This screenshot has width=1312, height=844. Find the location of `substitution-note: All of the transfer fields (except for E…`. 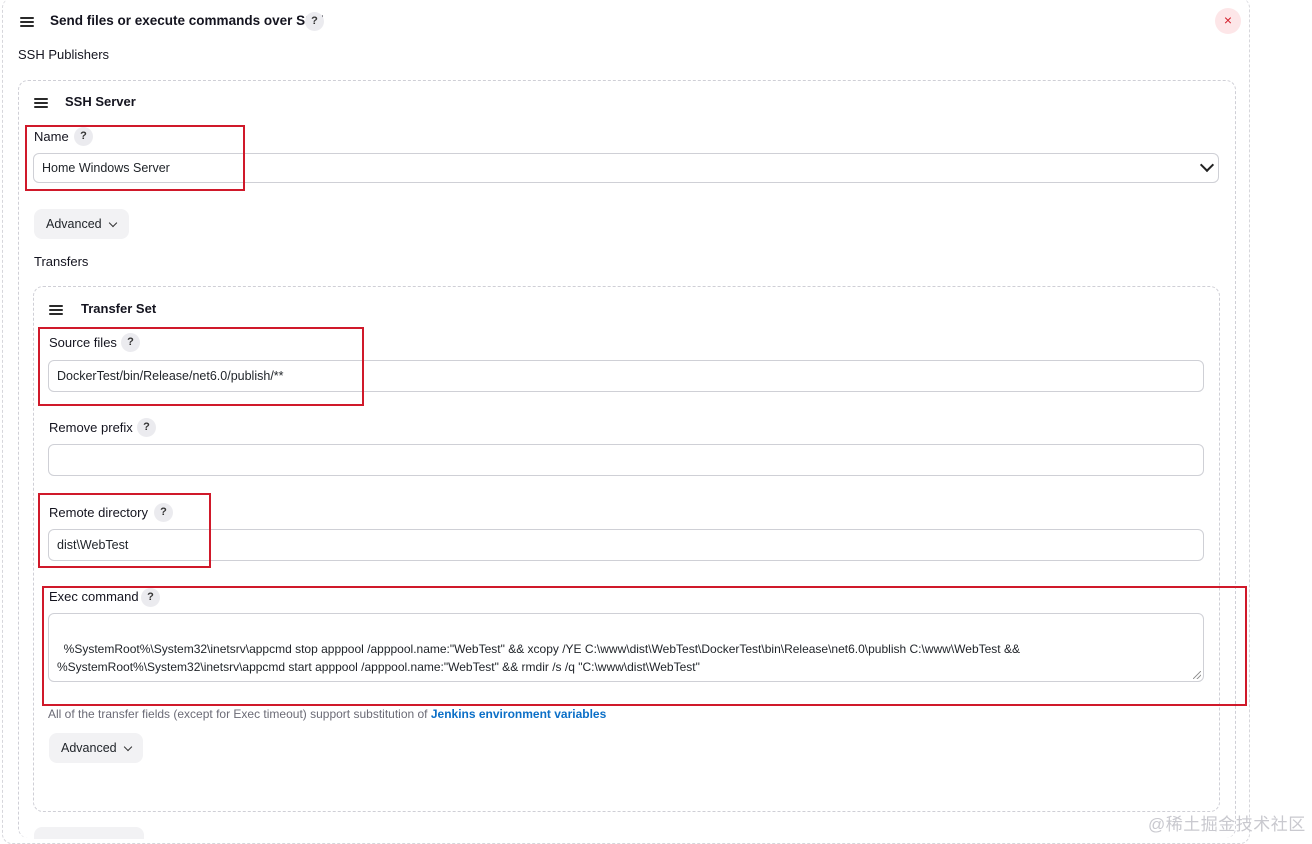

substitution-note: All of the transfer fields (except for E… is located at coordinates (327, 714).